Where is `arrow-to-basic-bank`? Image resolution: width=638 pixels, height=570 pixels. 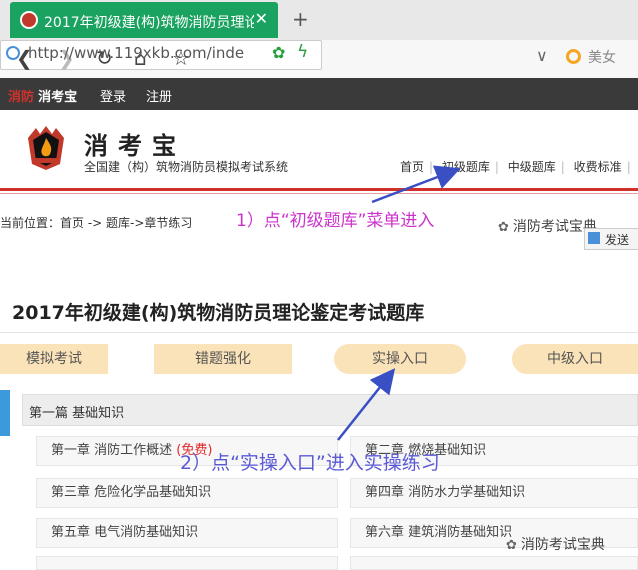 arrow-to-basic-bank is located at coordinates (416, 184).